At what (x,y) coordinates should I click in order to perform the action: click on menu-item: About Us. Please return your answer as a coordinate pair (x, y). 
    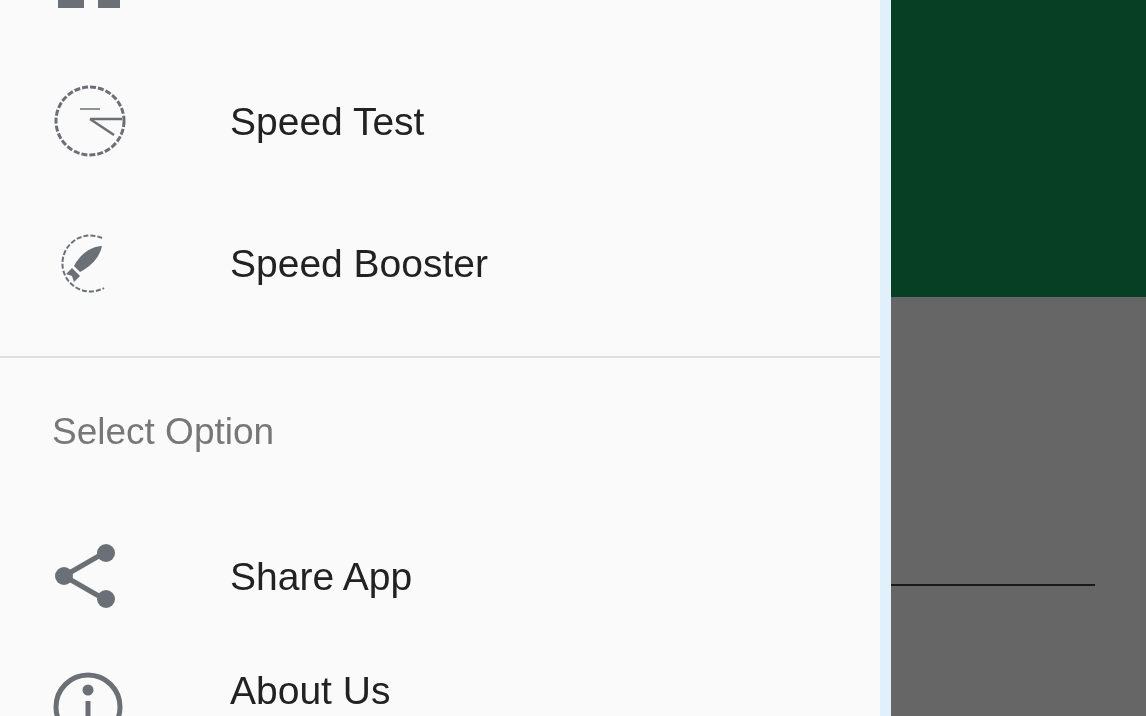
    Looking at the image, I should click on (440, 681).